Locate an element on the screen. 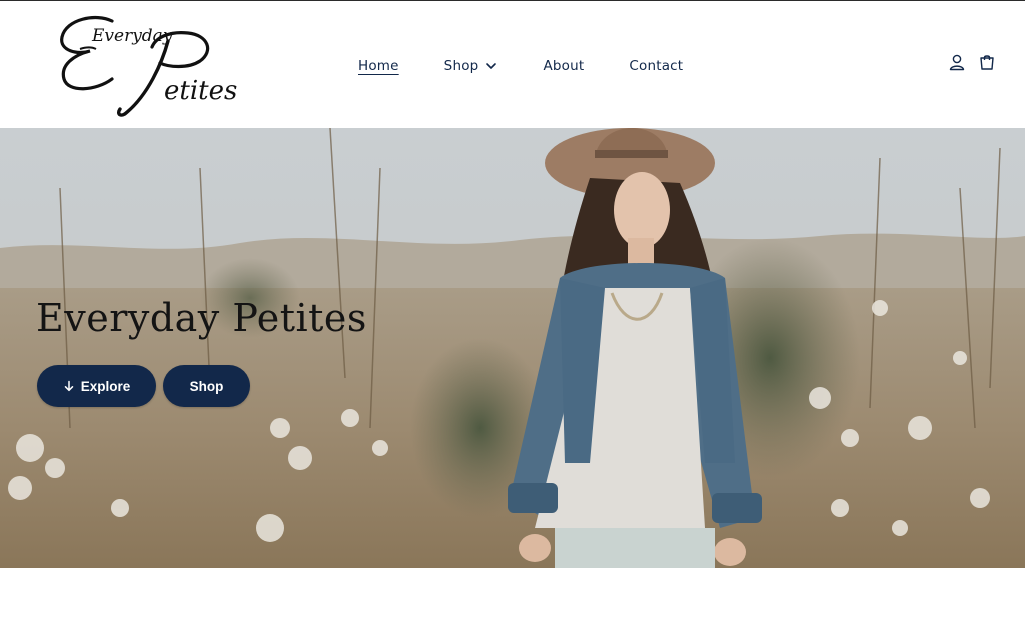  nav-about: About is located at coordinates (563, 66).